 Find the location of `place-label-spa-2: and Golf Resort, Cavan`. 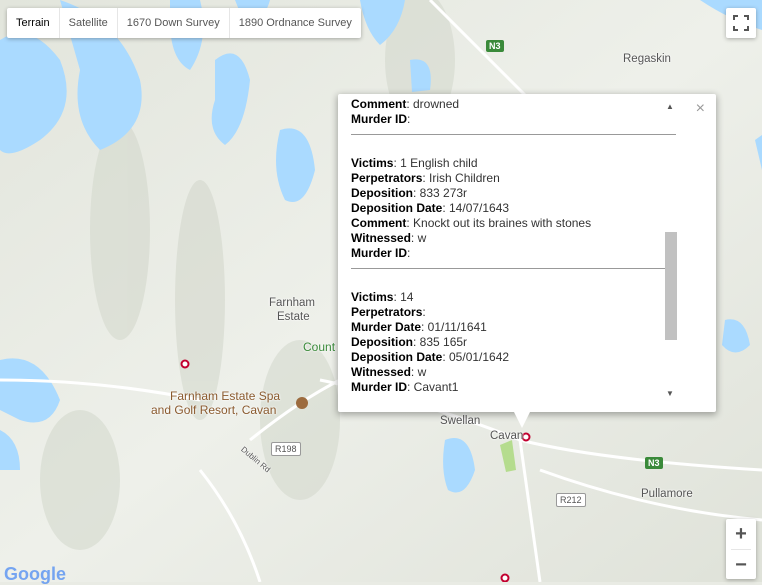

place-label-spa-2: and Golf Resort, Cavan is located at coordinates (214, 410).